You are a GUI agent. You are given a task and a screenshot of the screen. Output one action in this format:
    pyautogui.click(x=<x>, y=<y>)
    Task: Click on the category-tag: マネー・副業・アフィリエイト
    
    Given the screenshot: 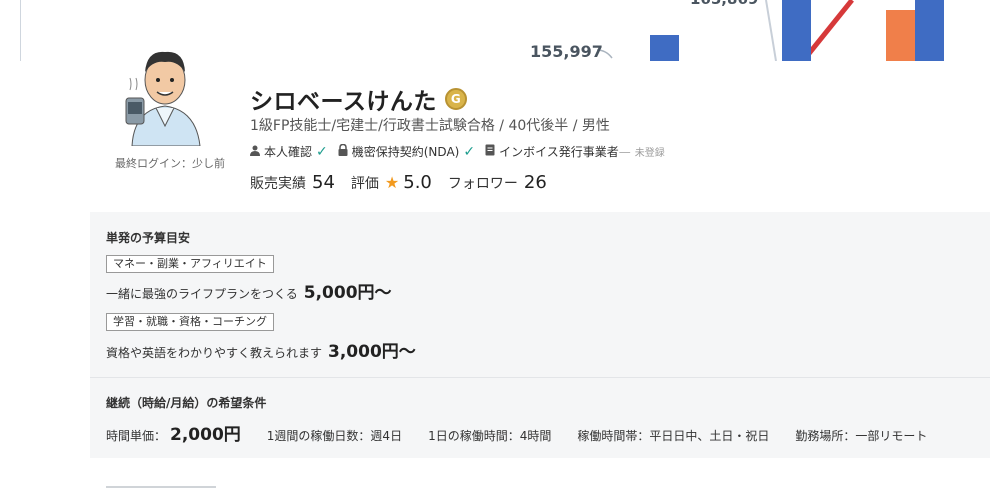 What is the action you would take?
    pyautogui.click(x=190, y=264)
    